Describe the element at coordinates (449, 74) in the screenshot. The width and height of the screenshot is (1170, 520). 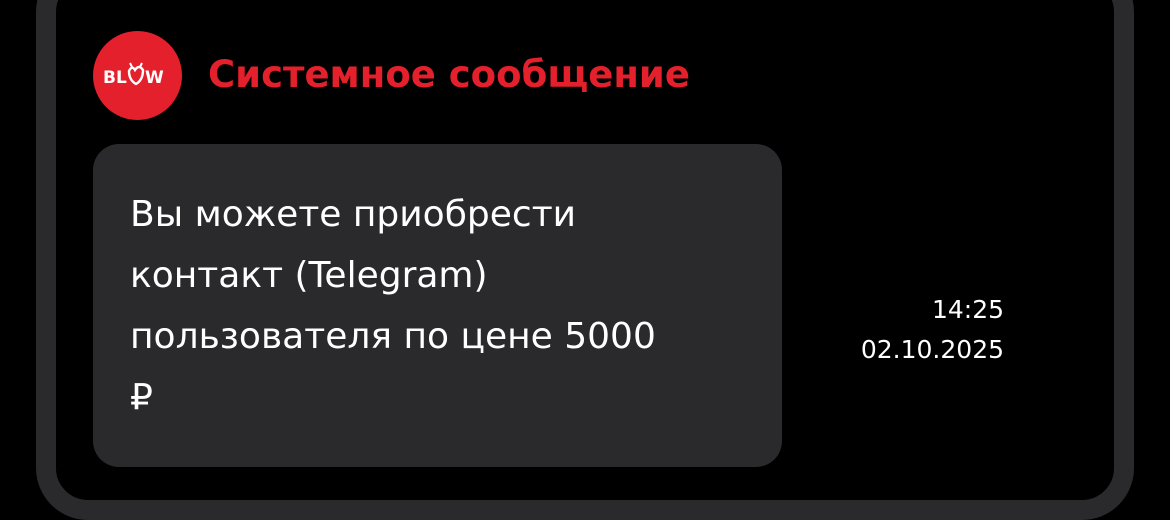
I see `sender-name: Системное сообщение` at that location.